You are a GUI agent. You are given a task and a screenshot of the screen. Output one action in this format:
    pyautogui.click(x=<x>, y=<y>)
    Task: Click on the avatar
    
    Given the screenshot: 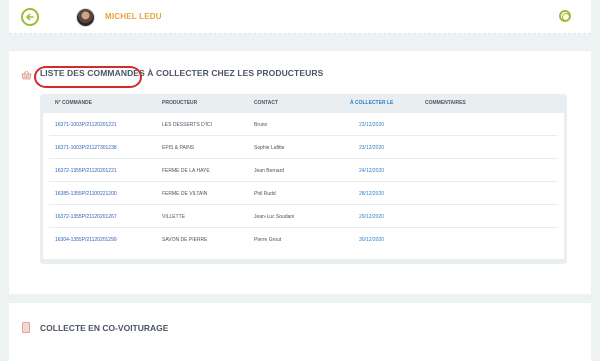 What is the action you would take?
    pyautogui.click(x=85, y=17)
    